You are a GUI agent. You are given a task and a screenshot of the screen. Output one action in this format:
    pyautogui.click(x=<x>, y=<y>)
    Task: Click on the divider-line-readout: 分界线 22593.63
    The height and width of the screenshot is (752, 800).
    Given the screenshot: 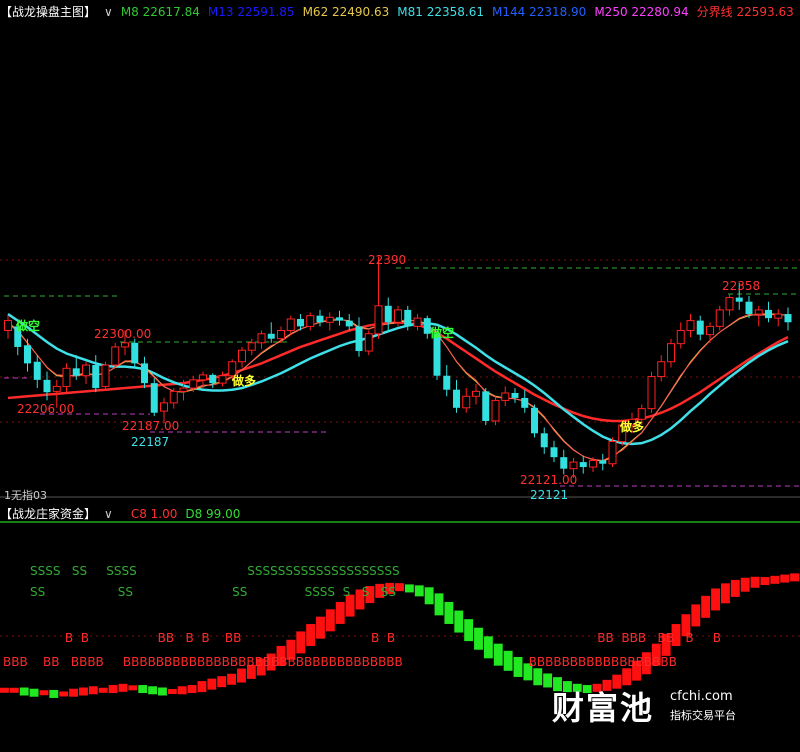 What is the action you would take?
    pyautogui.click(x=745, y=12)
    